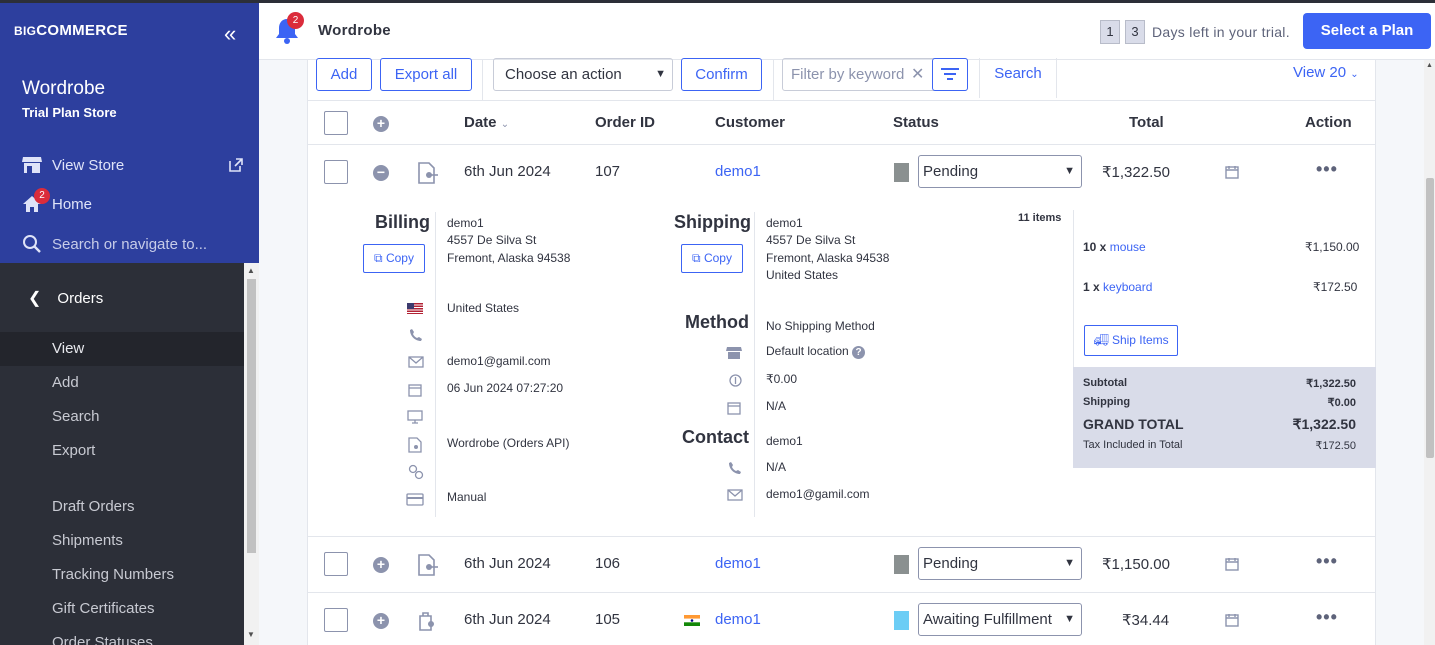 The height and width of the screenshot is (645, 1435). I want to click on copy-billing-button: ⧉ Copy, so click(394, 258).